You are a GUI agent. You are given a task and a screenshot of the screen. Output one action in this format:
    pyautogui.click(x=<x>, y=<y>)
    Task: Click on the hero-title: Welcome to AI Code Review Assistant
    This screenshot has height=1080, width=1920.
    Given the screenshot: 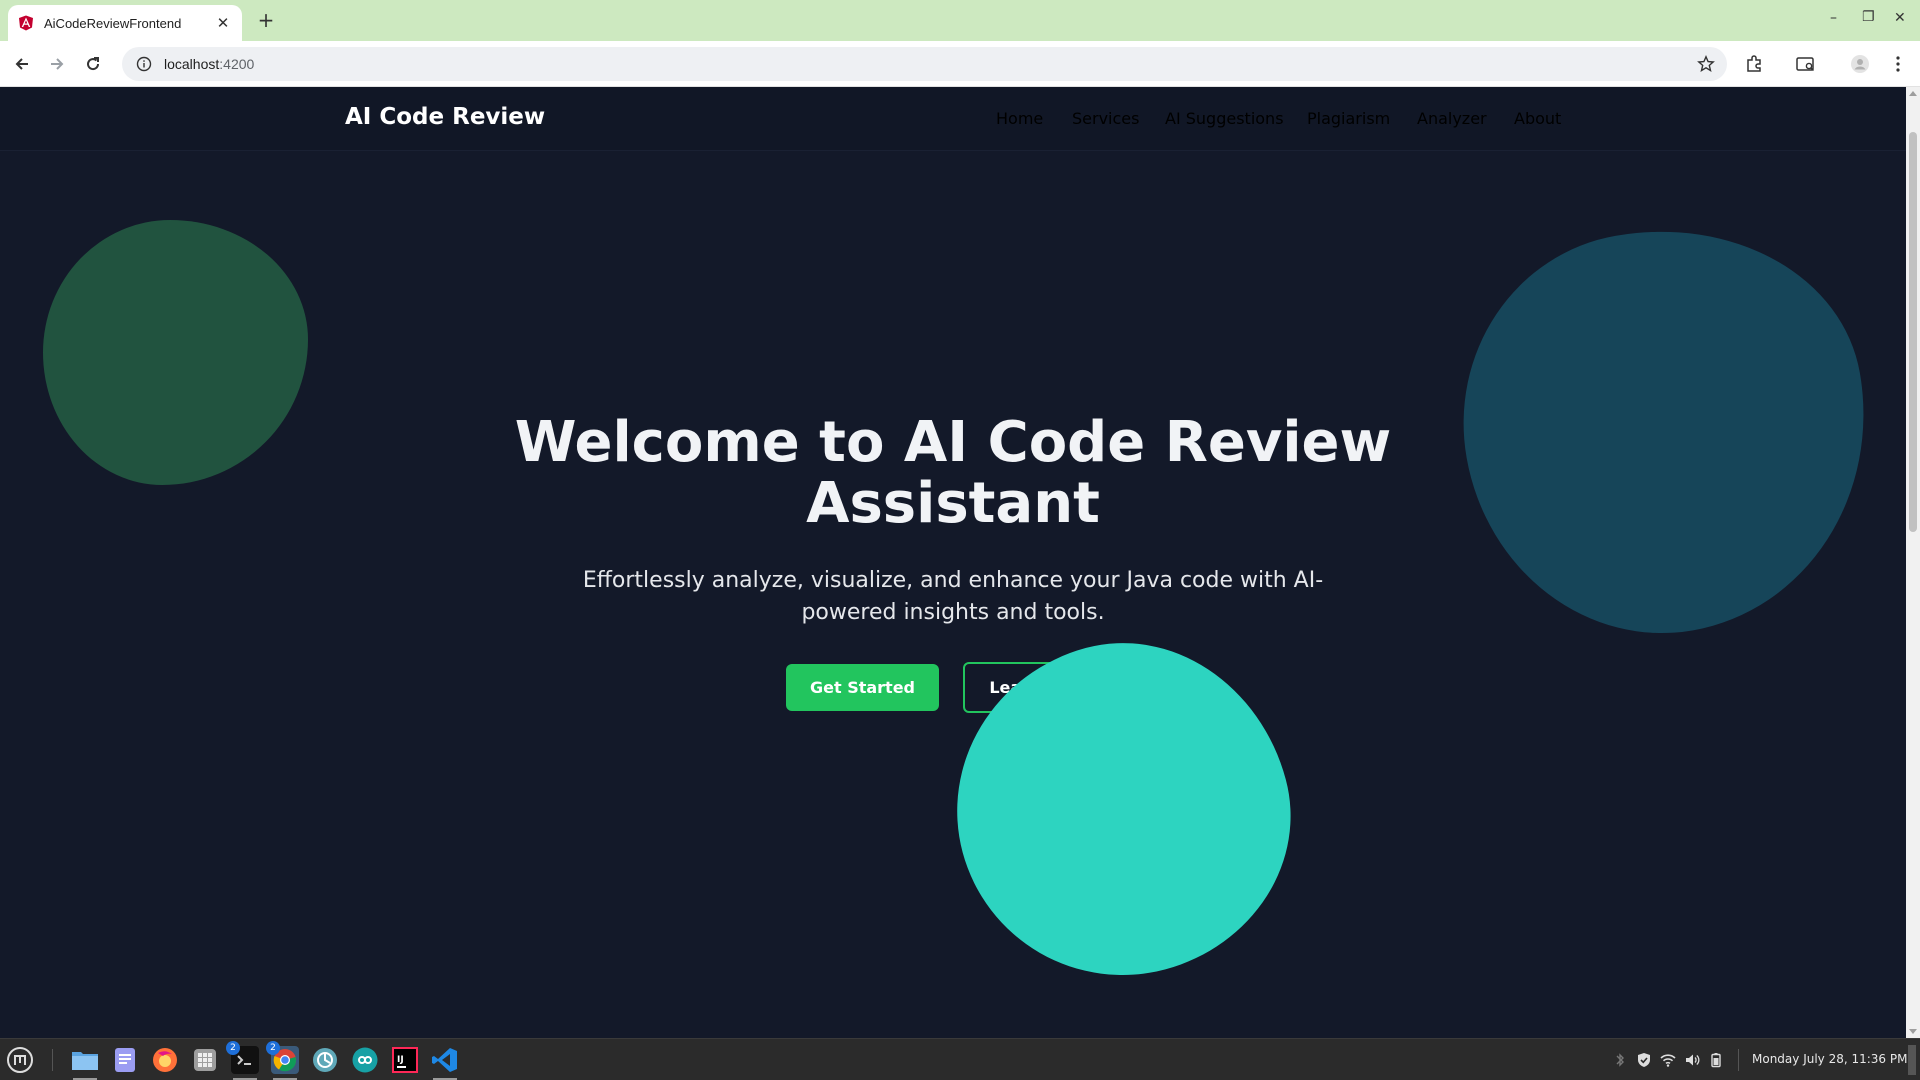 What is the action you would take?
    pyautogui.click(x=953, y=473)
    